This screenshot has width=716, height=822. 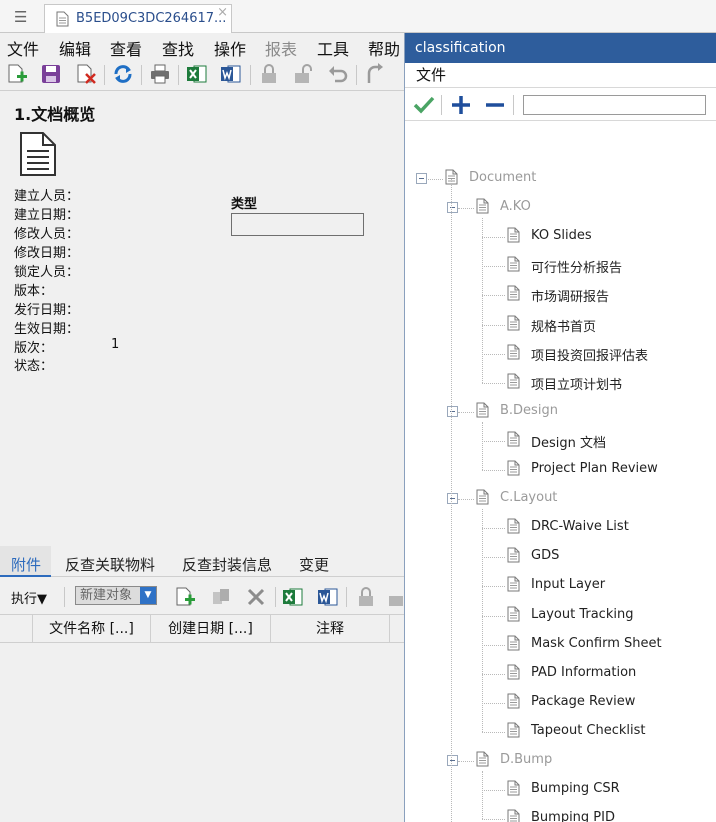 What do you see at coordinates (461, 105) in the screenshot?
I see `add-icon` at bounding box center [461, 105].